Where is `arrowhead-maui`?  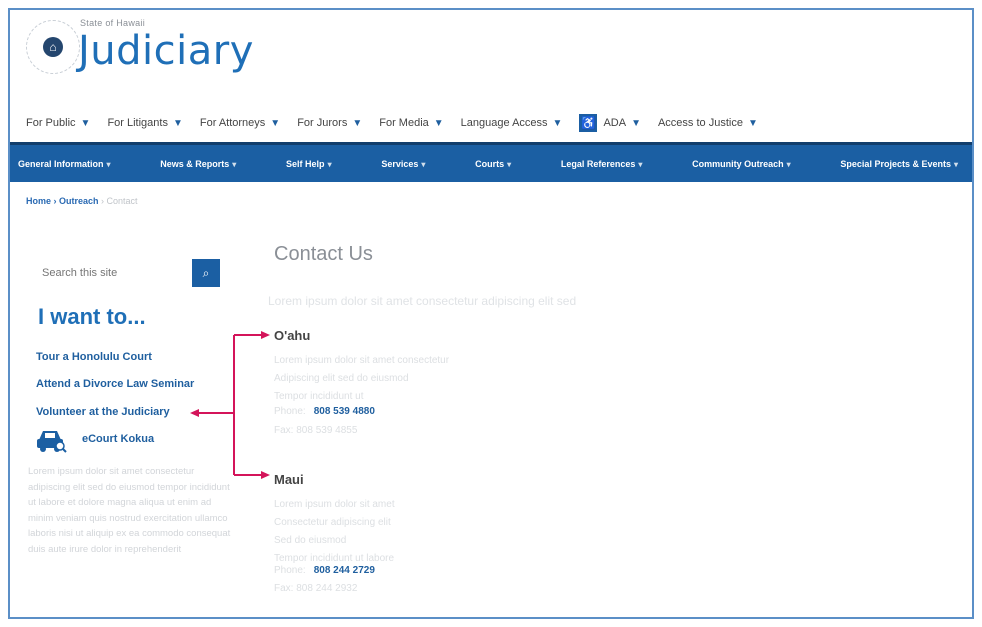
arrowhead-maui is located at coordinates (265, 475).